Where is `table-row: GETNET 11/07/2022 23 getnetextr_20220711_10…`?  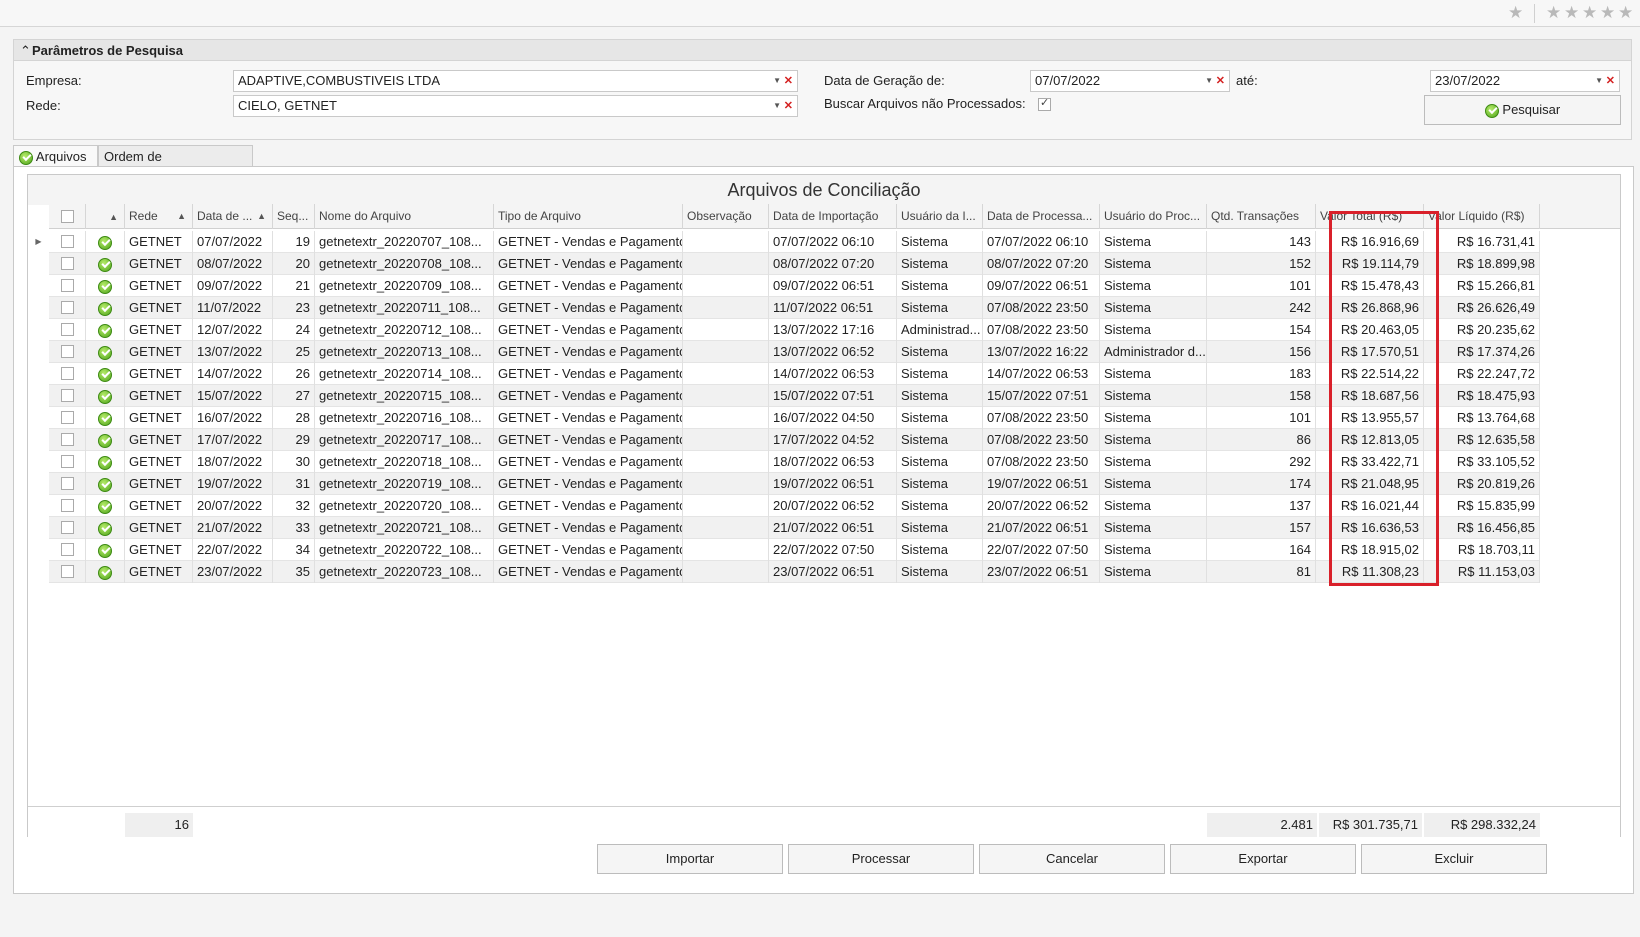 table-row: GETNET 11/07/2022 23 getnetextr_20220711_10… is located at coordinates (794, 308).